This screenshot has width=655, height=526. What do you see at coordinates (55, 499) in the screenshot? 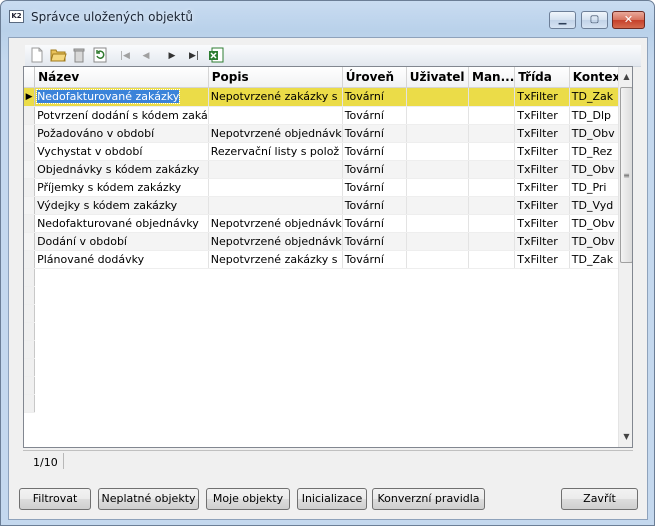
I see `filter-button: Filtrovat` at bounding box center [55, 499].